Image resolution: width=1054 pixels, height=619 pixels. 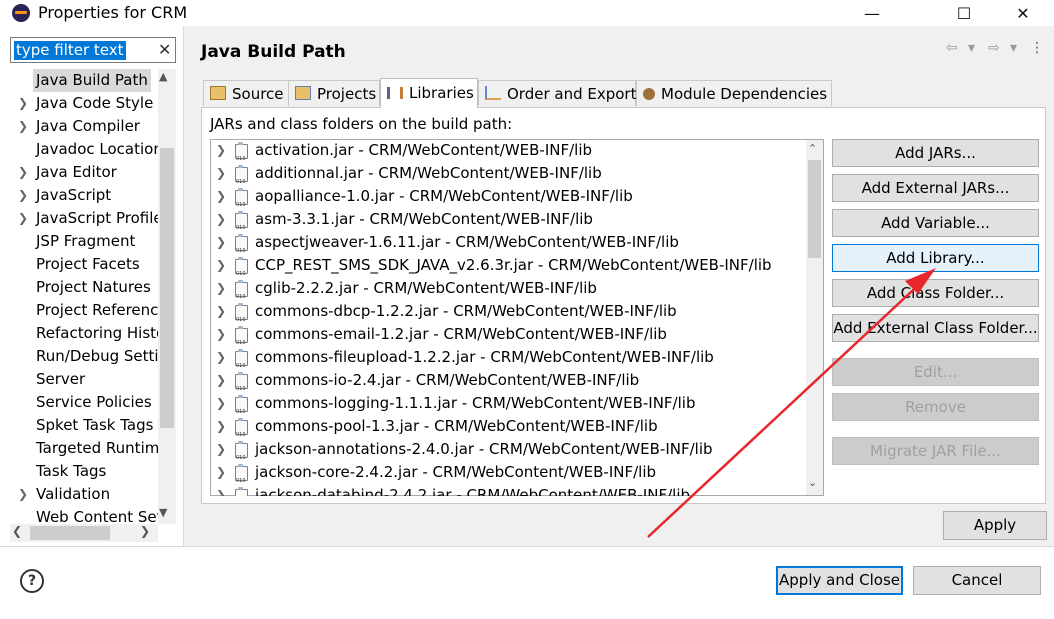 I want to click on sidebar-item: Run/Debug Settings, so click(x=80, y=356).